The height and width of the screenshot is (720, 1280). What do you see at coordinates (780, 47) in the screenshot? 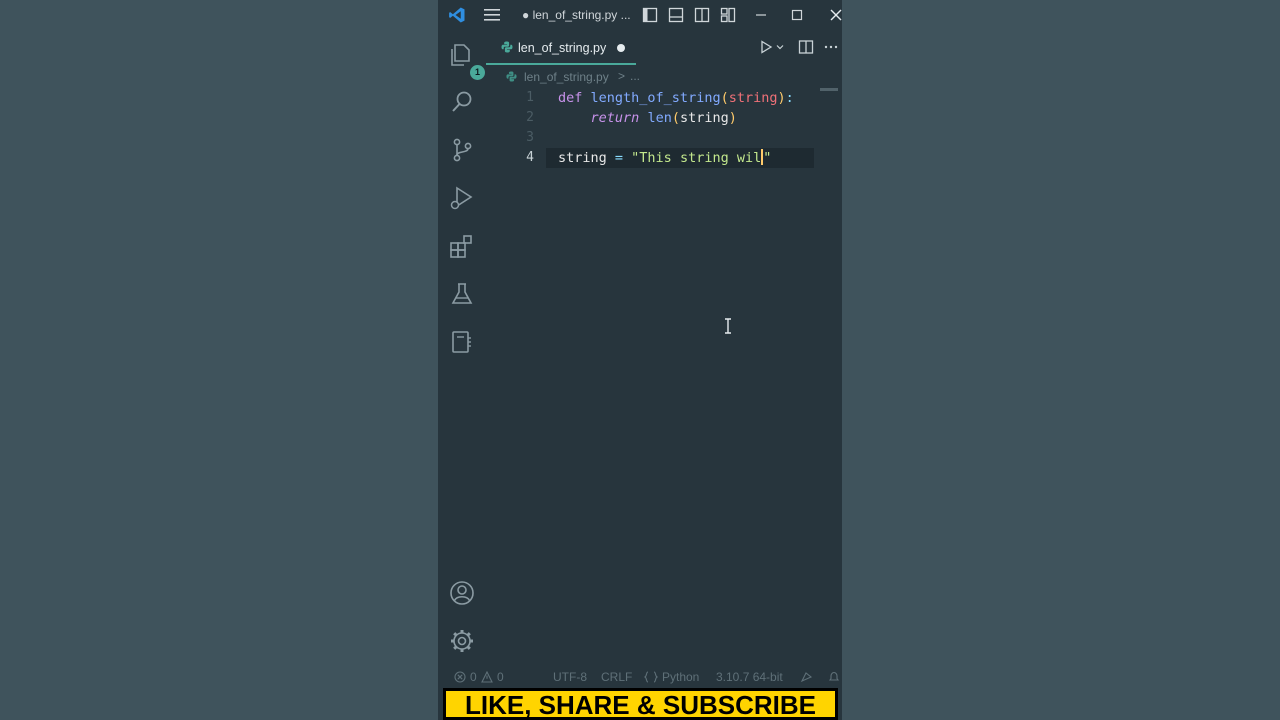
I see `run-dropdown-chevron-icon` at bounding box center [780, 47].